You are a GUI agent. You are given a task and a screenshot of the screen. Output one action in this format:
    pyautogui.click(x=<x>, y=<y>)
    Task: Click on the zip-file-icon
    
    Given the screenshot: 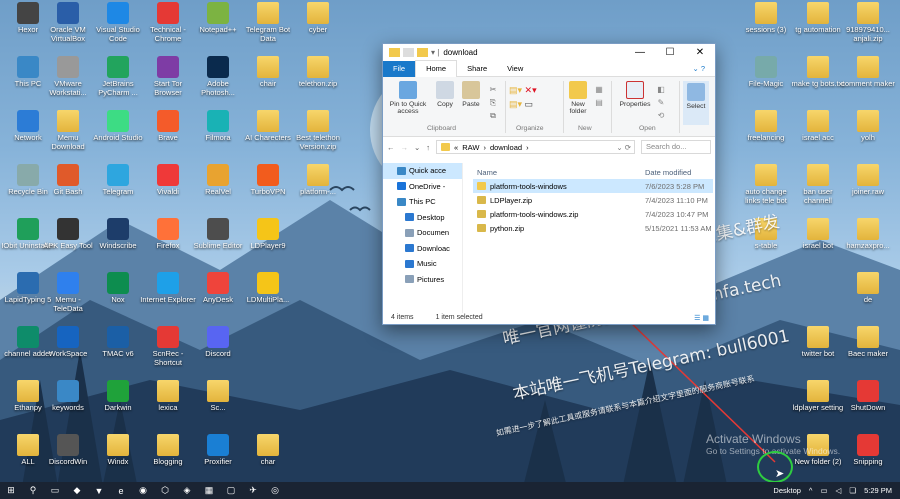 What is the action you would take?
    pyautogui.click(x=481, y=228)
    